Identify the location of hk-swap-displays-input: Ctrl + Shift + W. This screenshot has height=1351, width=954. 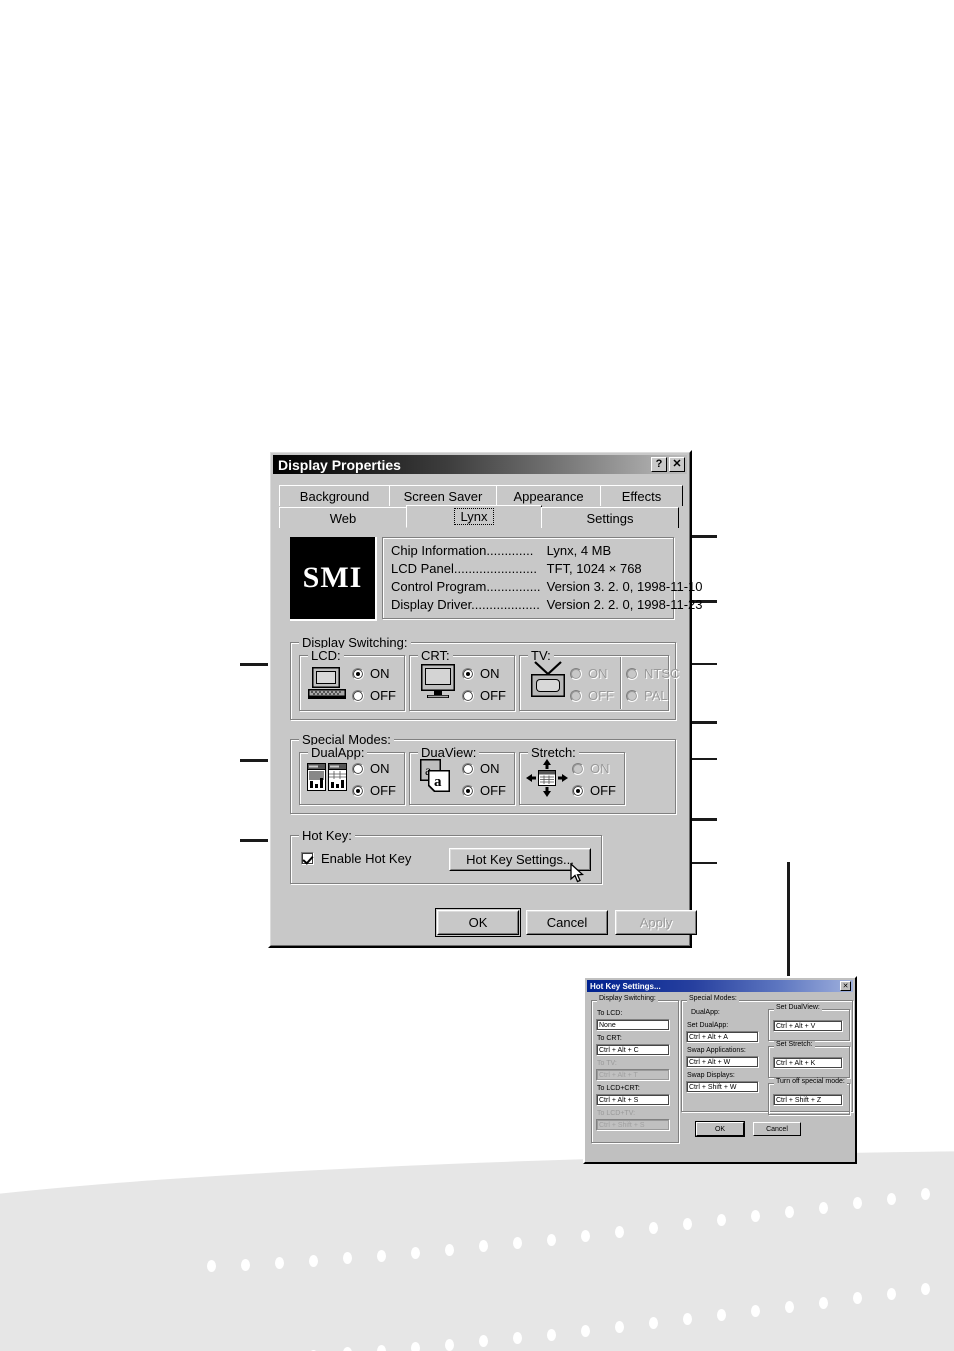
(722, 1087).